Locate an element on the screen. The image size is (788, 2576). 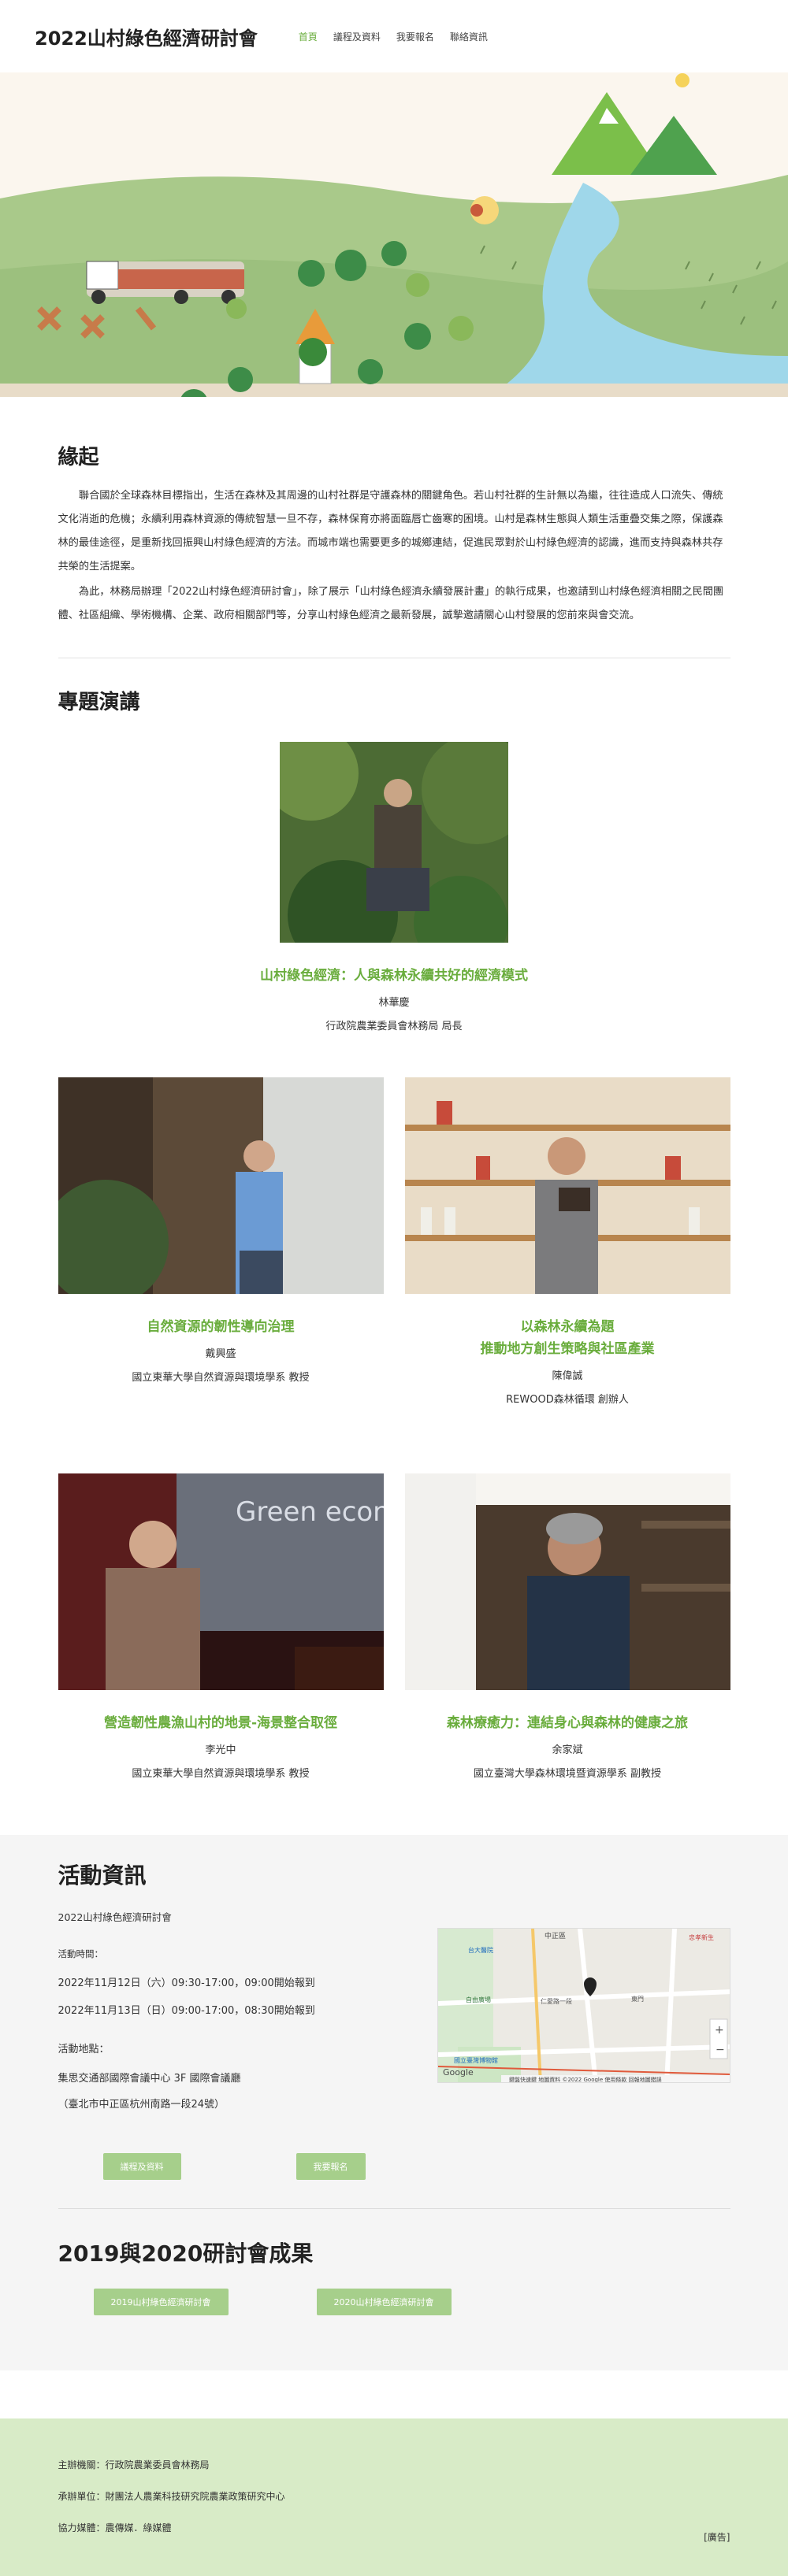
speaker-card-featured: 山村綠色經濟：人與森林永續共好的經濟模式 林華慶 行政院農業委員會林務局 局長 is located at coordinates (394, 887).